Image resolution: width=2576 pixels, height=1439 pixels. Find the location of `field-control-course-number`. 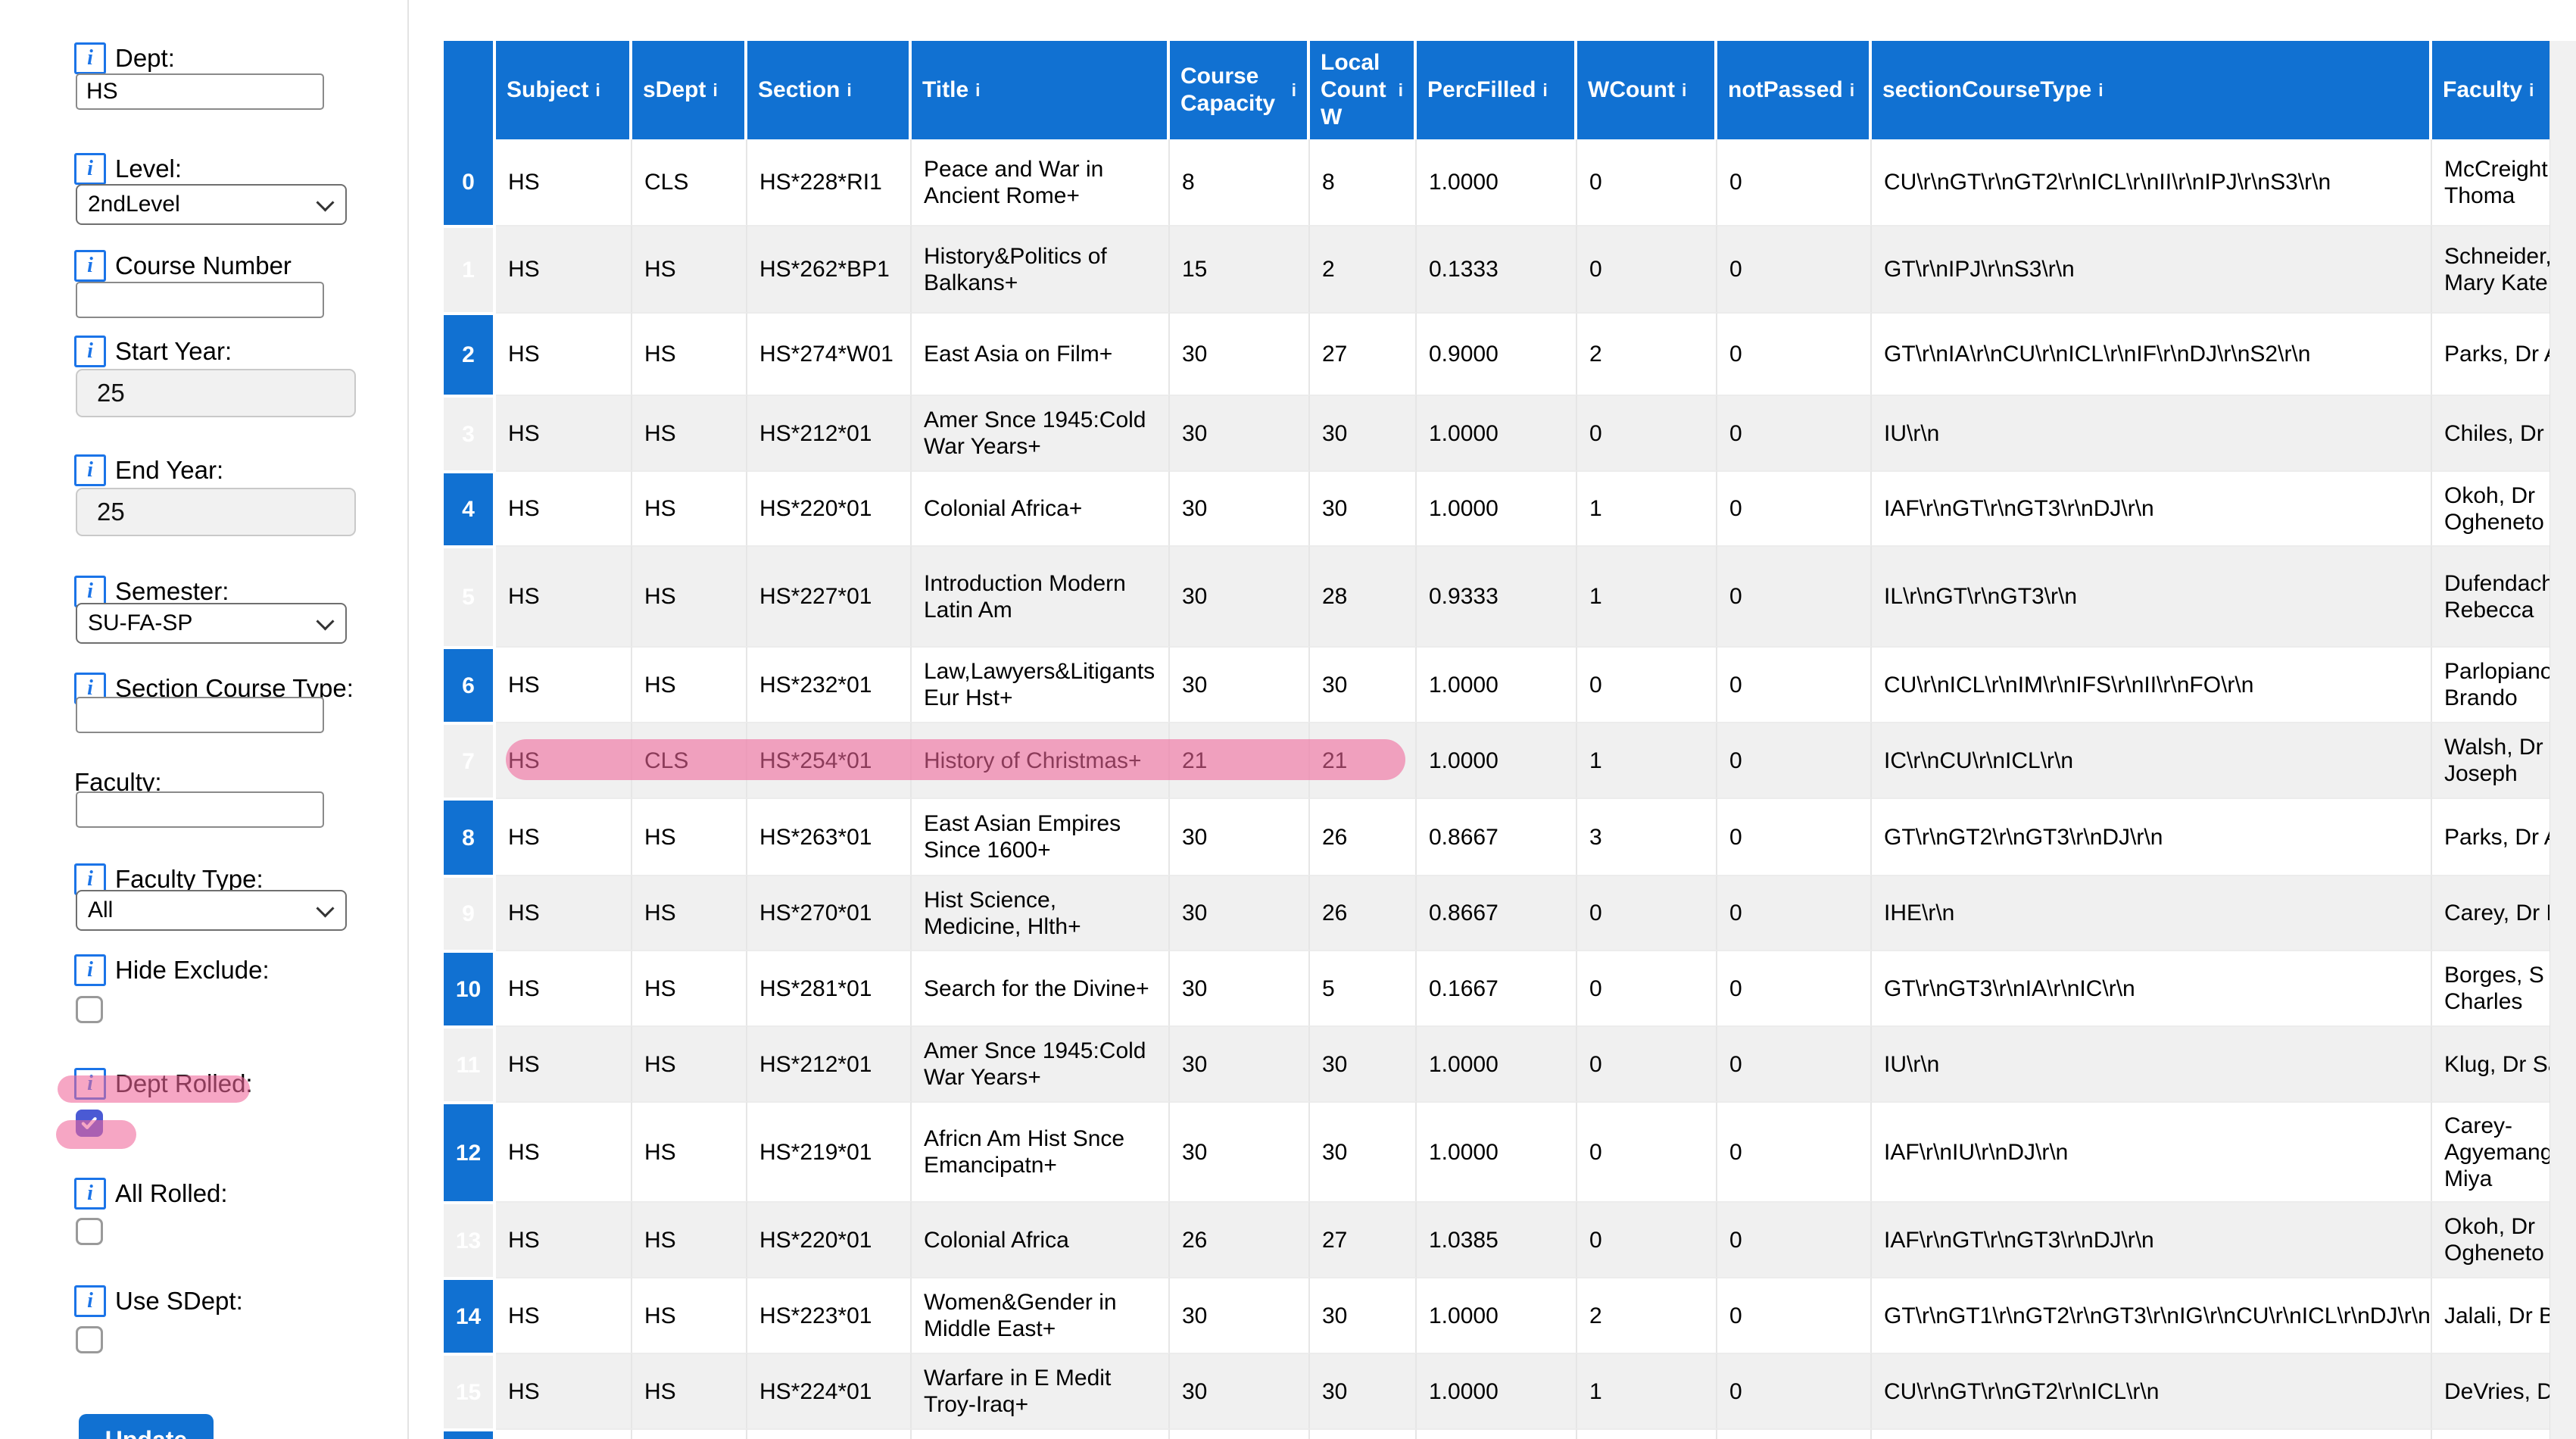

field-control-course-number is located at coordinates (200, 300).